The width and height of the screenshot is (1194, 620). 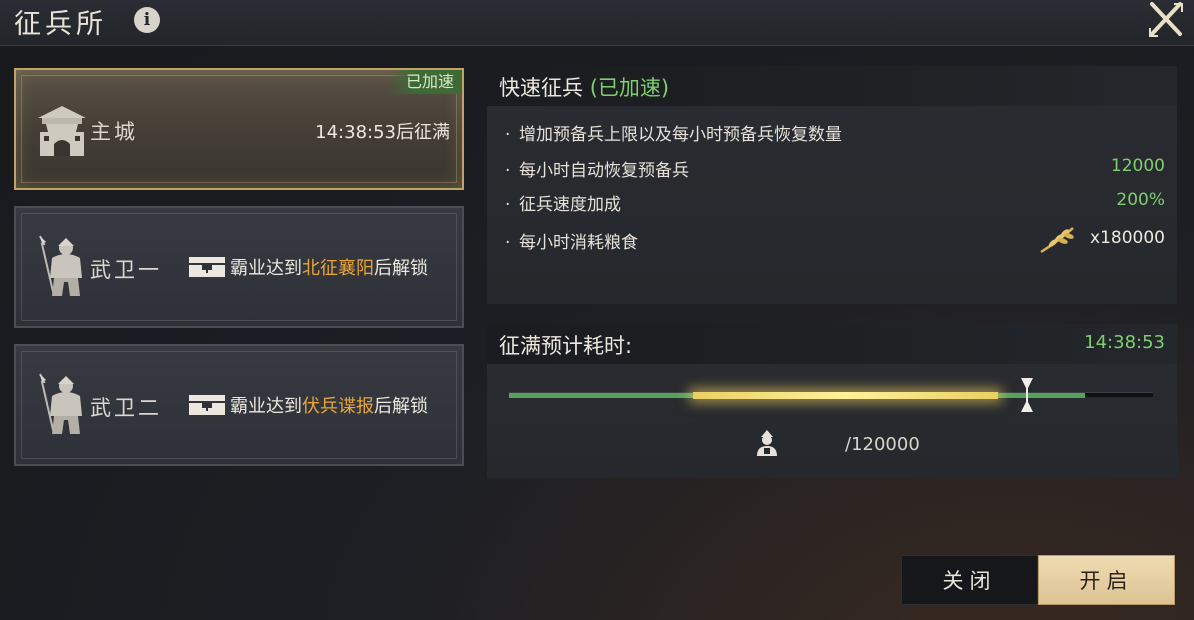 I want to click on card-timer: 14:38:53后征满, so click(x=382, y=132).